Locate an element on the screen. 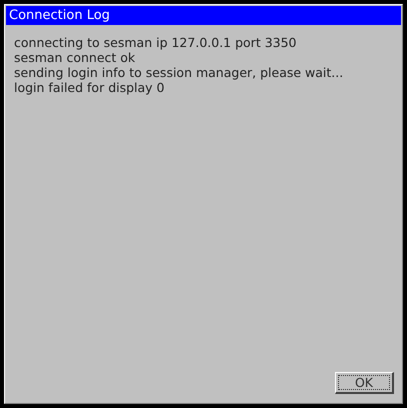  ok-button: OK is located at coordinates (364, 383).